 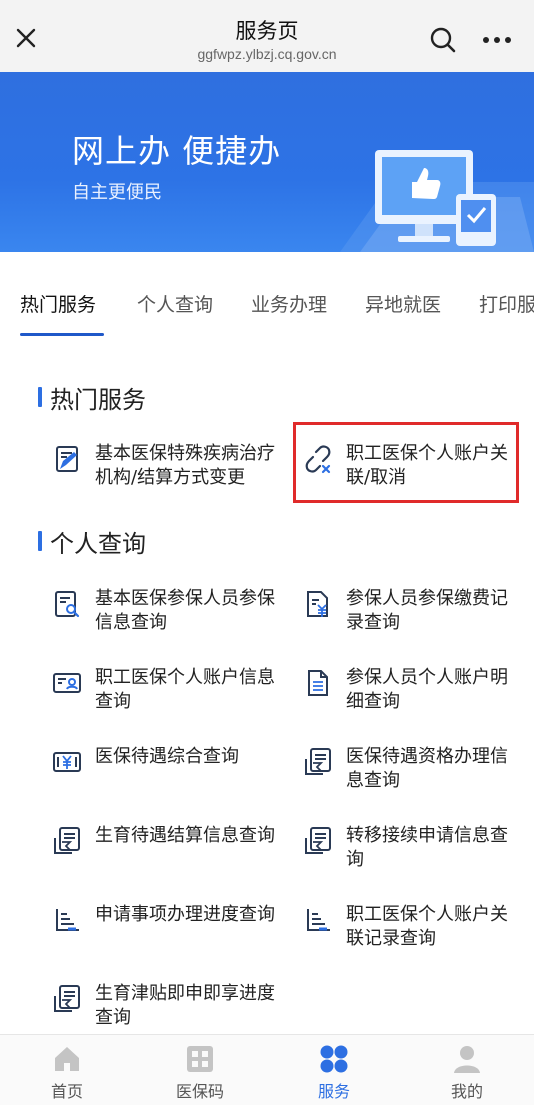 What do you see at coordinates (437, 201) in the screenshot?
I see `computer-thumbs-up-illustration` at bounding box center [437, 201].